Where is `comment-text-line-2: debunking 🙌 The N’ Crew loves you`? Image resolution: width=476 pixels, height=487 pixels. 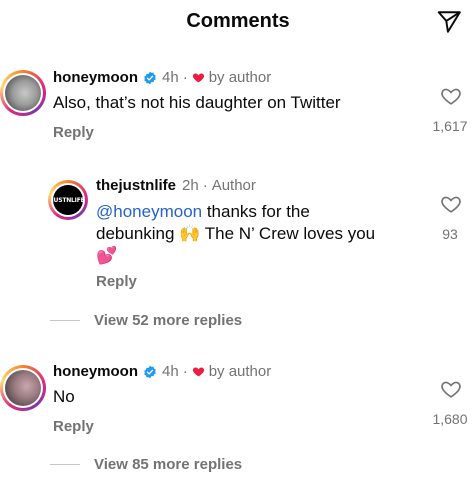
comment-text-line-2: debunking 🙌 The N’ Crew loves you is located at coordinates (236, 233).